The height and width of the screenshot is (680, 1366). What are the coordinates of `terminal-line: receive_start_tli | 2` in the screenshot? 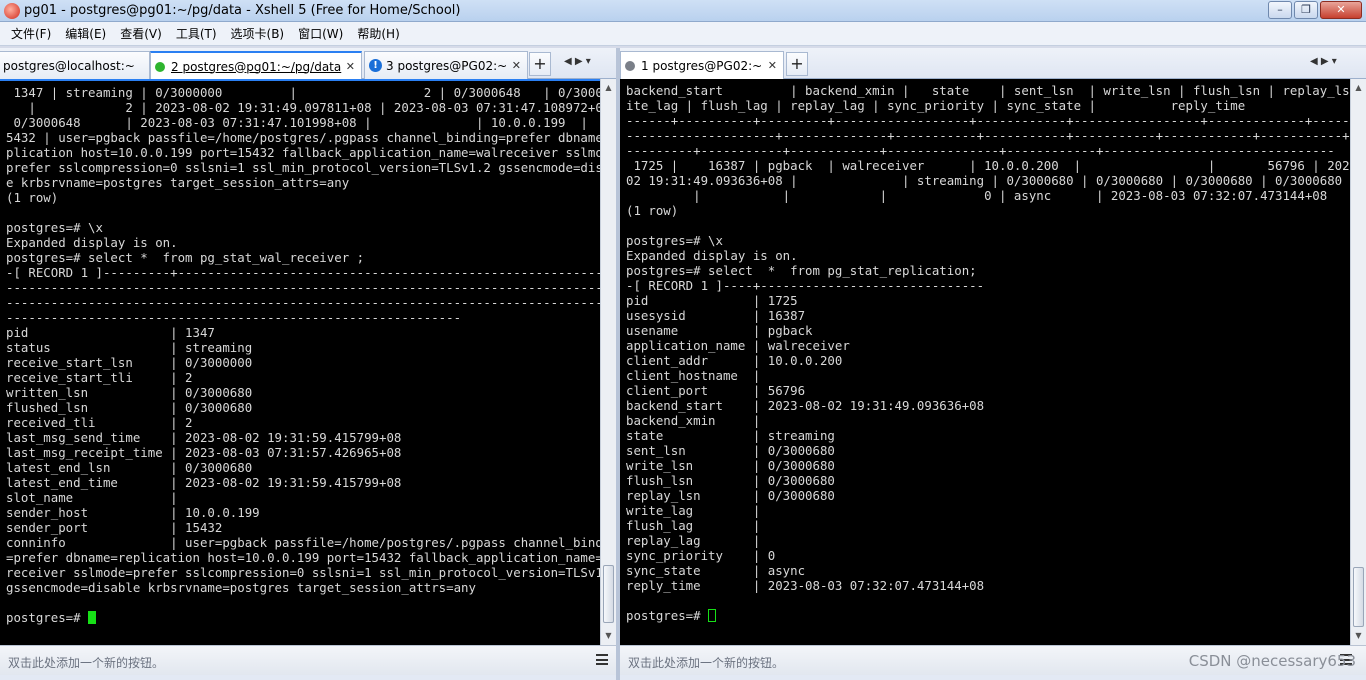 It's located at (99, 377).